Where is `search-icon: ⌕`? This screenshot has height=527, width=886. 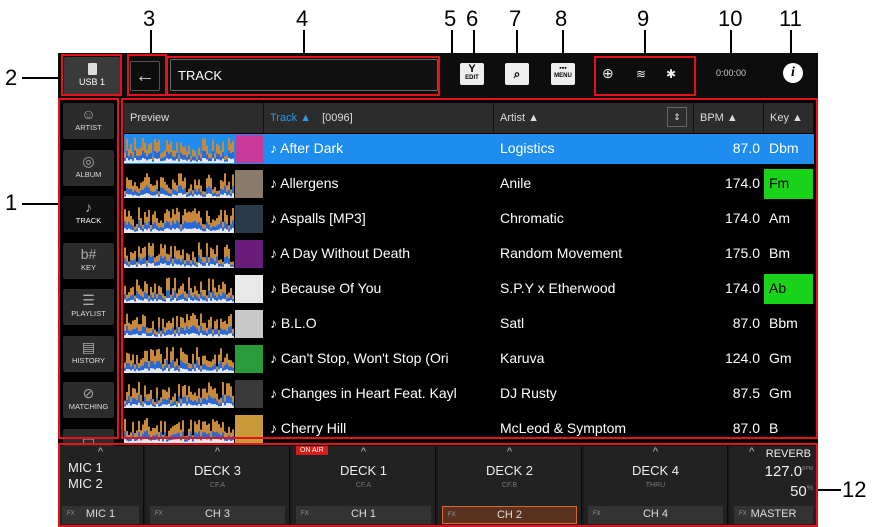 search-icon: ⌕ is located at coordinates (517, 74).